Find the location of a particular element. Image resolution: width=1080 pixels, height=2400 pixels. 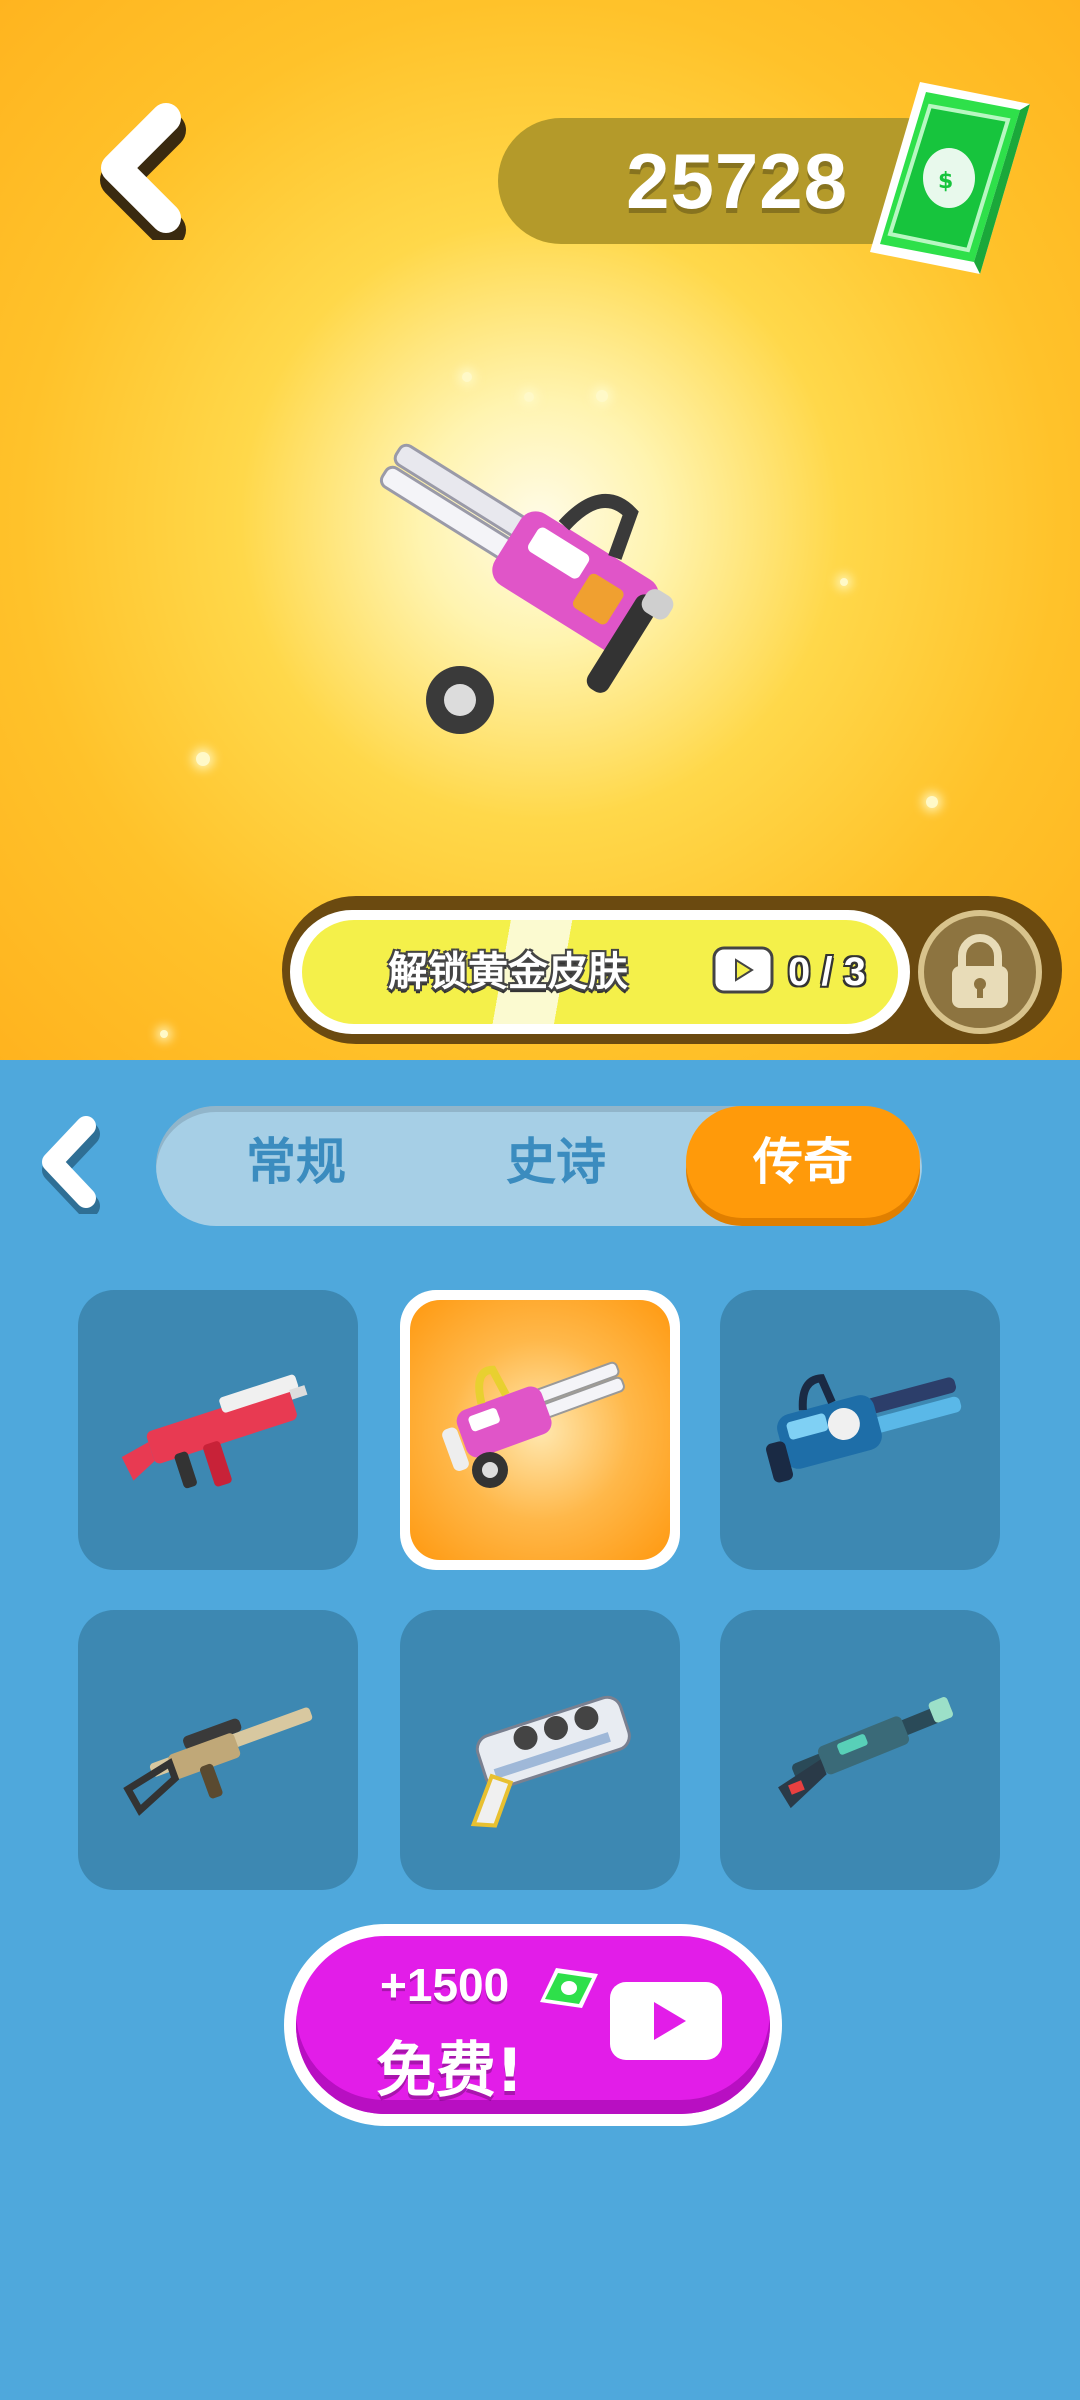

unlock-progress: 0 / 3 is located at coordinates (827, 972).